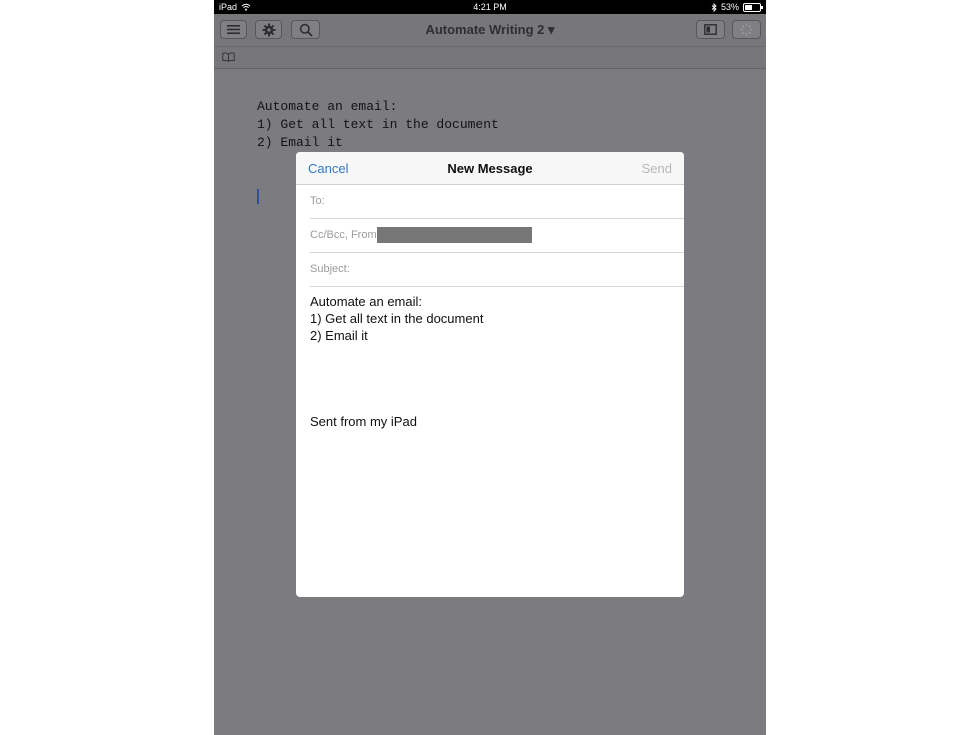 This screenshot has width=980, height=735. Describe the element at coordinates (330, 269) in the screenshot. I see `subject-label: Subject:` at that location.